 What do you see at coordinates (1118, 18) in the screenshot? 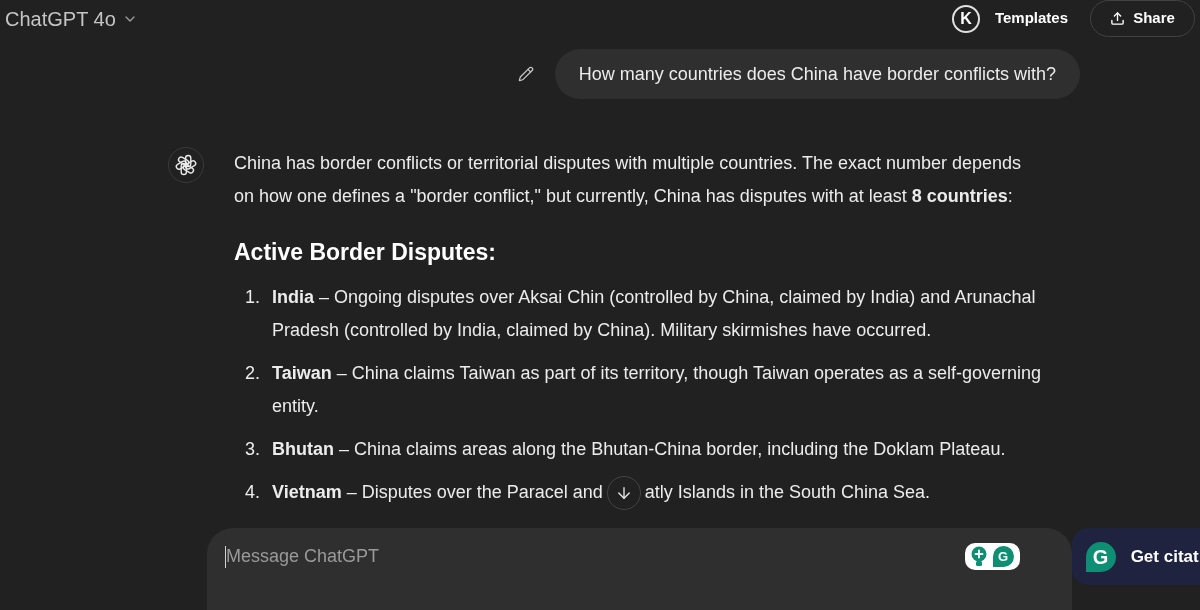
I see `upload-icon` at bounding box center [1118, 18].